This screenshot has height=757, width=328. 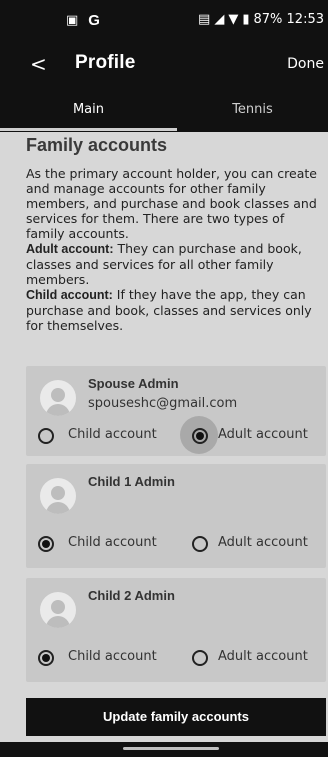 What do you see at coordinates (164, 66) in the screenshot?
I see `app-header: < Profile Done` at bounding box center [164, 66].